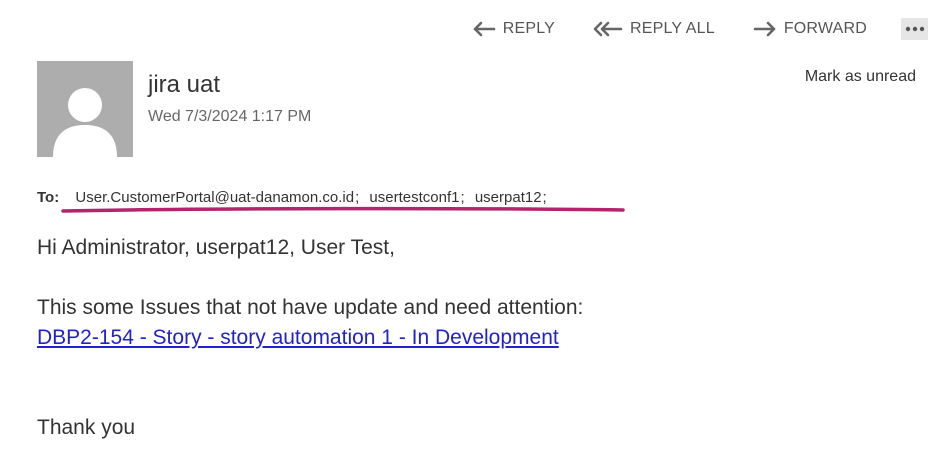 This screenshot has height=457, width=948. I want to click on recipient: userpat12, so click(508, 197).